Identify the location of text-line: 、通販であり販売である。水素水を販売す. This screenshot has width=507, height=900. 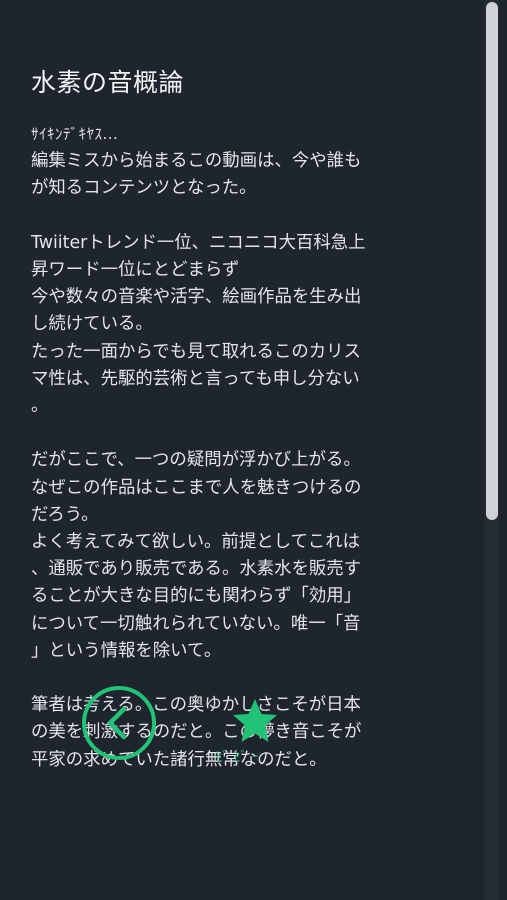
(196, 569).